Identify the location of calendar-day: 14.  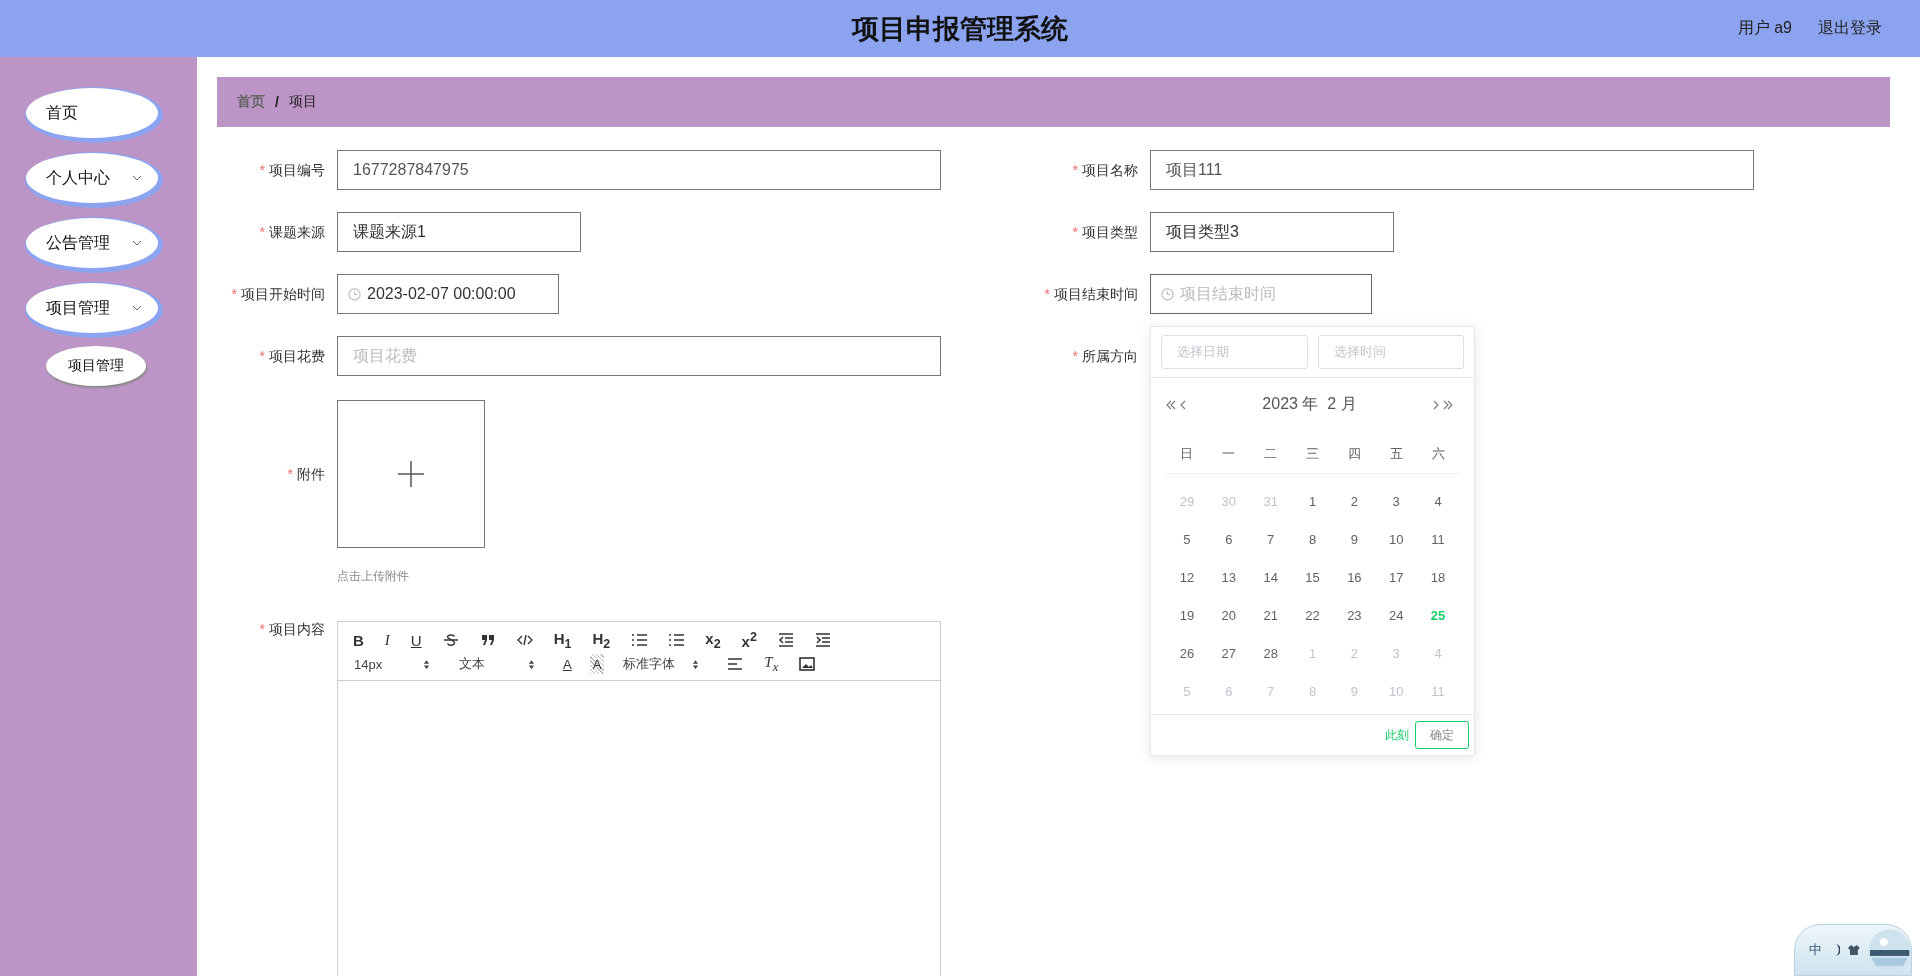
(1270, 577).